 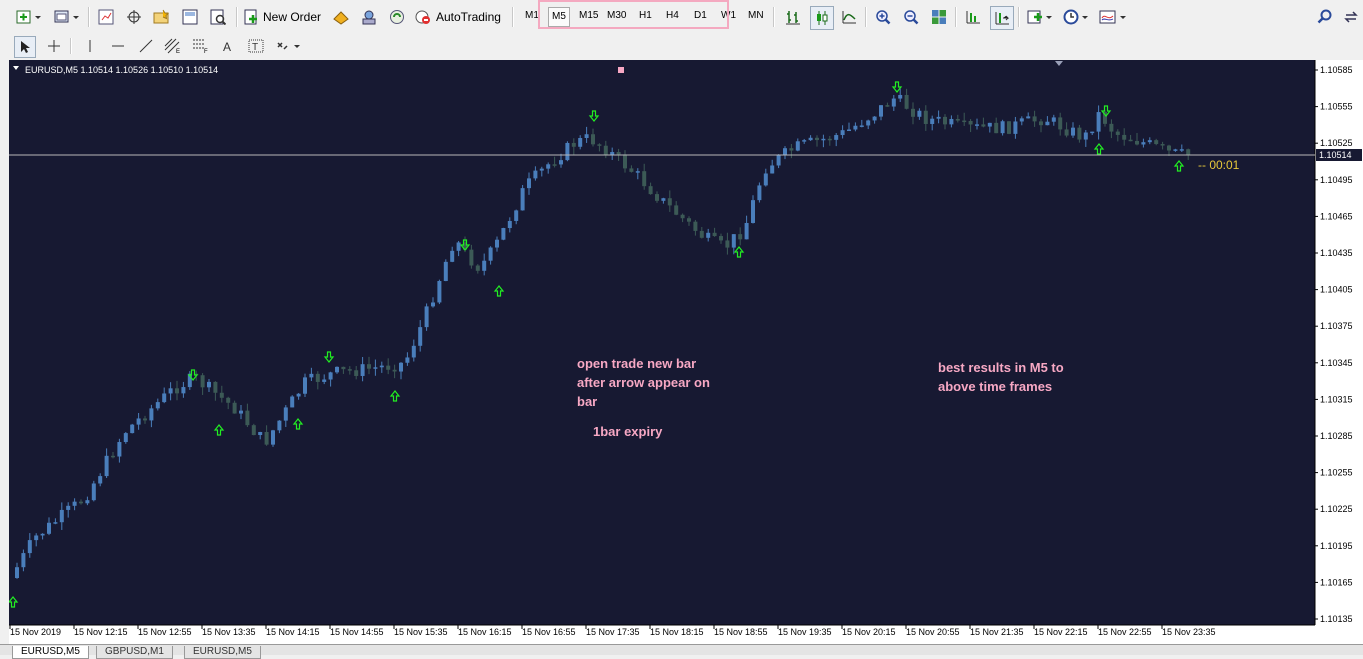 I want to click on help-button, so click(x=1351, y=17).